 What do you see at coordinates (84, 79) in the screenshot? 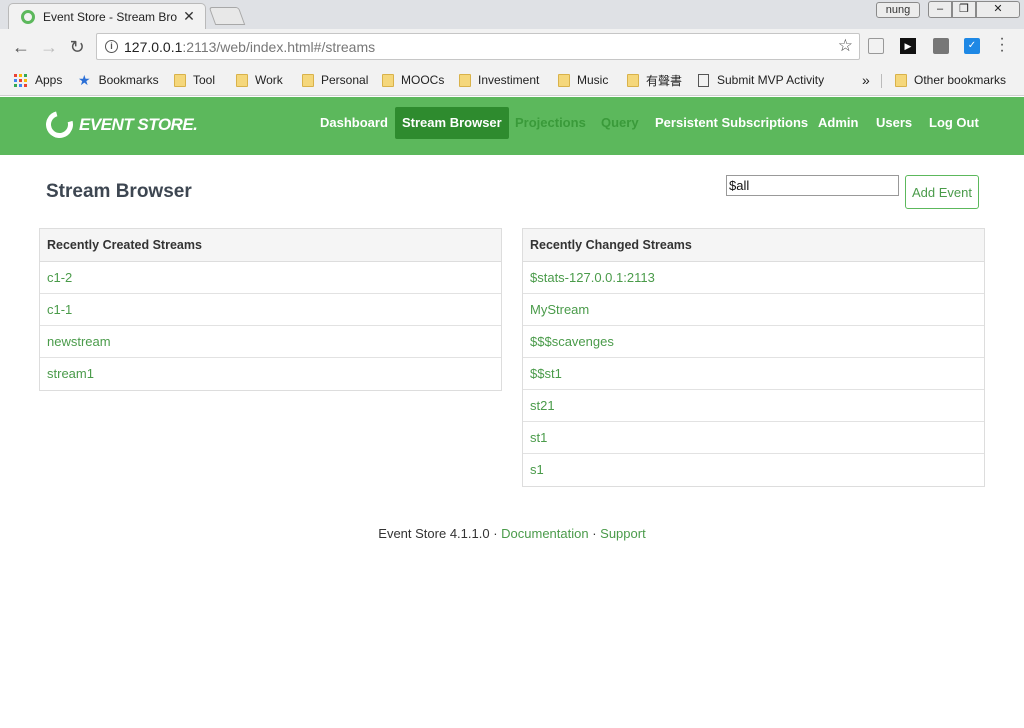
I see `star-icon: ★` at bounding box center [84, 79].